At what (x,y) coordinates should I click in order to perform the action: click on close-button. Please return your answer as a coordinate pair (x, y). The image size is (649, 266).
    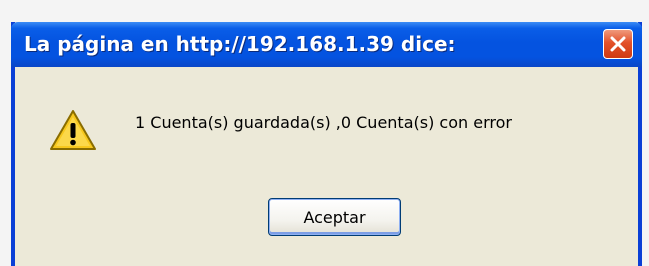
    Looking at the image, I should click on (618, 44).